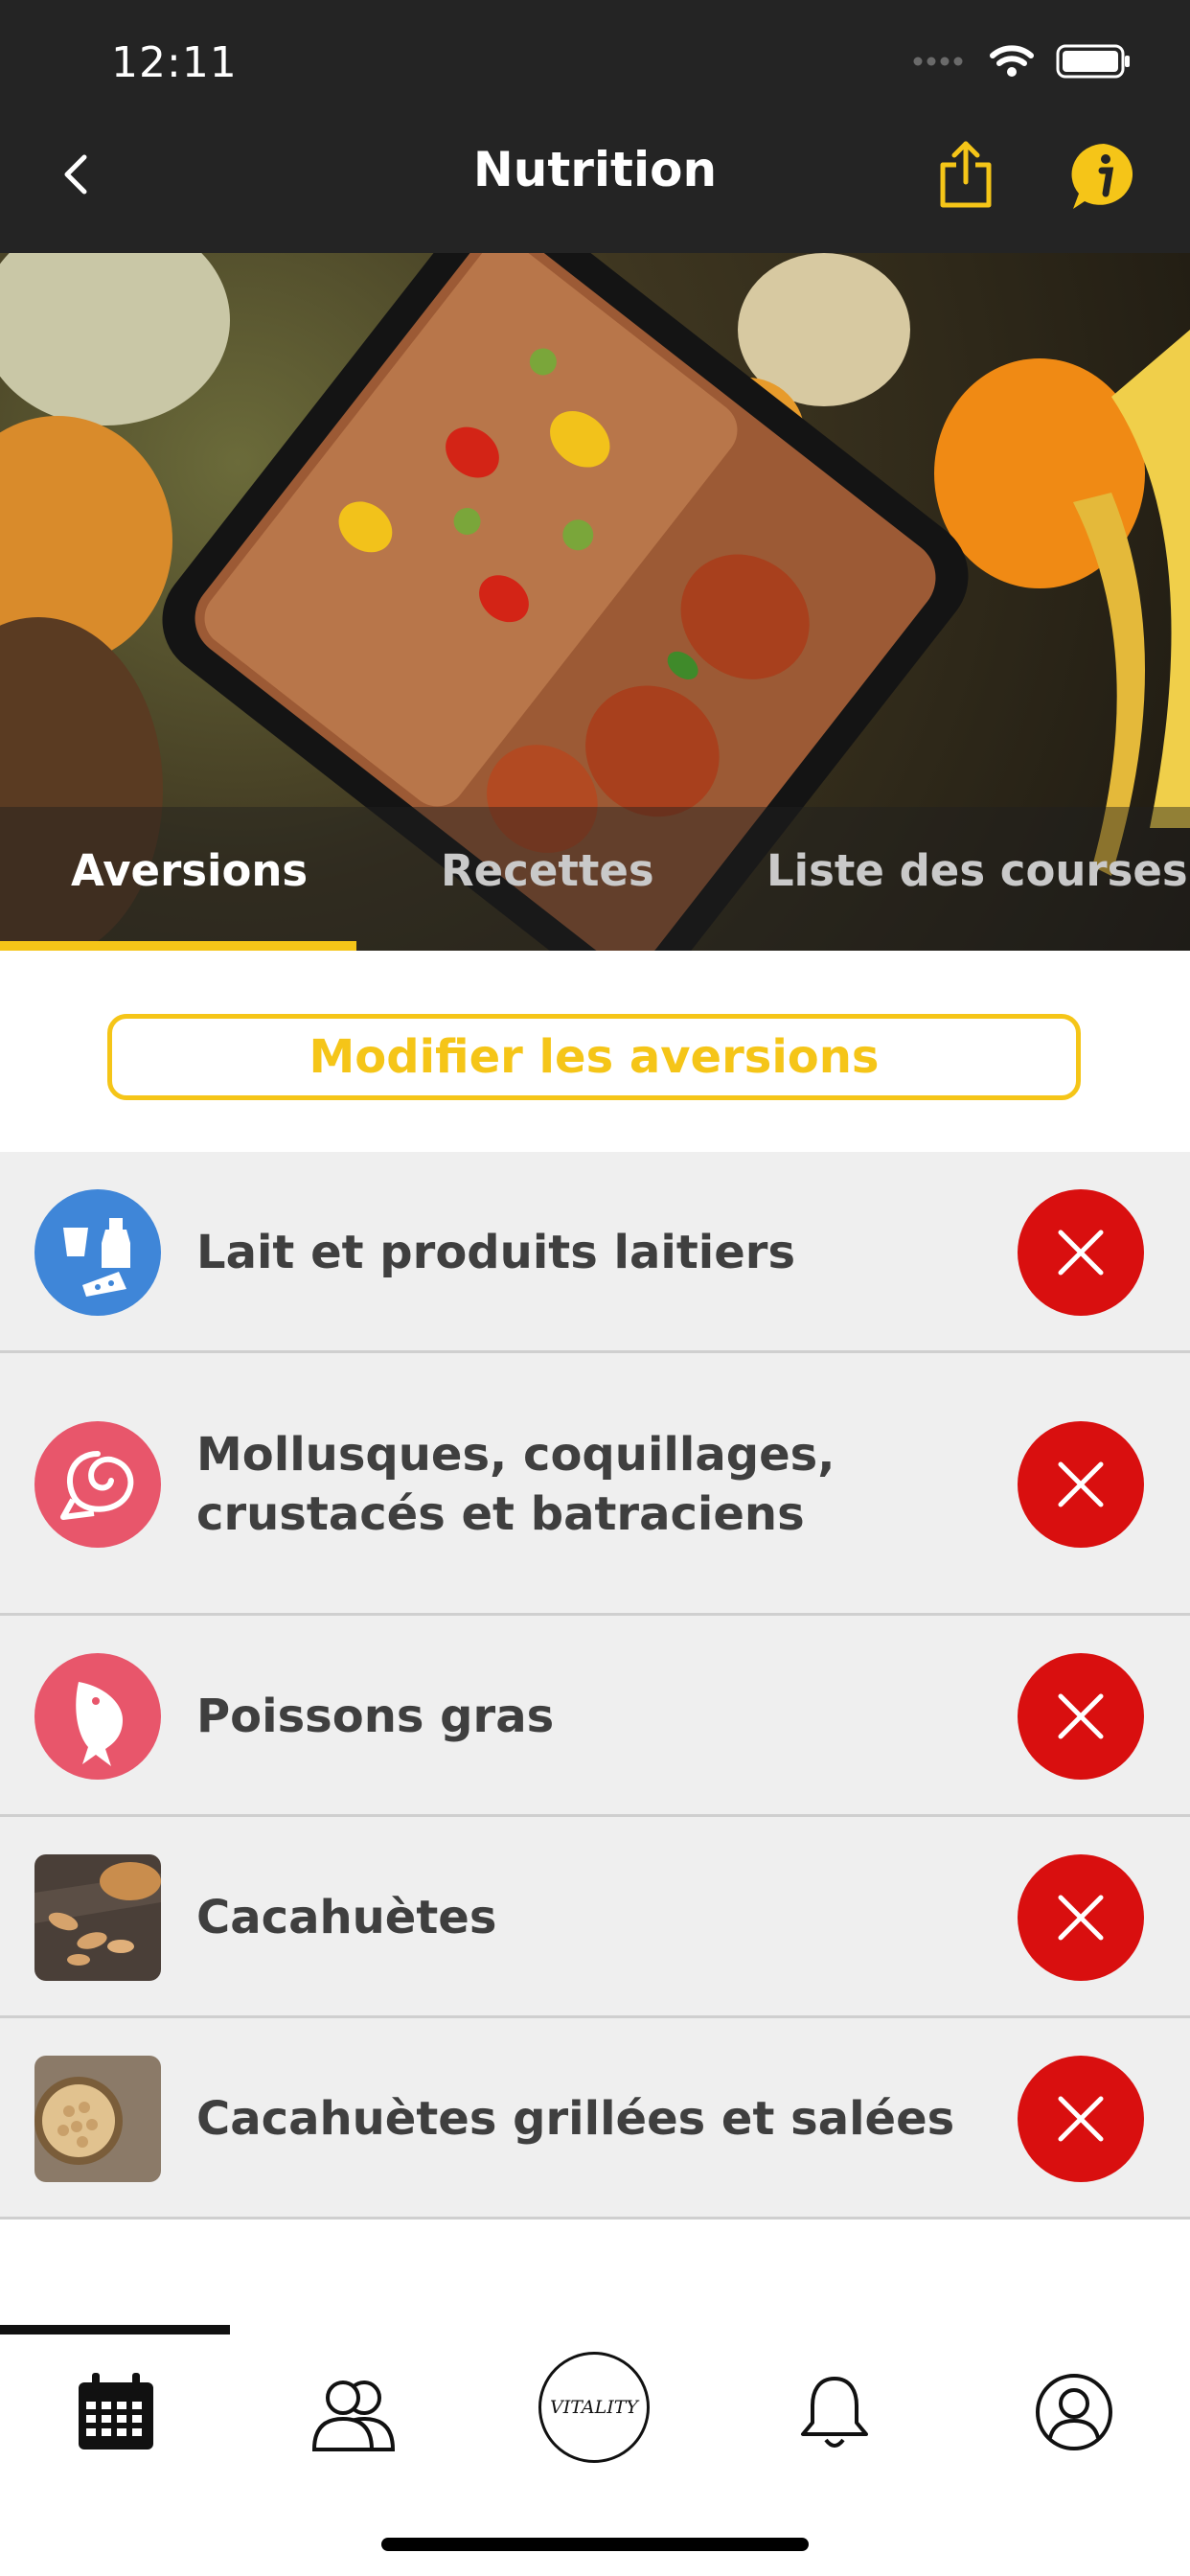 The width and height of the screenshot is (1190, 2576). Describe the element at coordinates (175, 63) in the screenshot. I see `status-time: 12:11` at that location.